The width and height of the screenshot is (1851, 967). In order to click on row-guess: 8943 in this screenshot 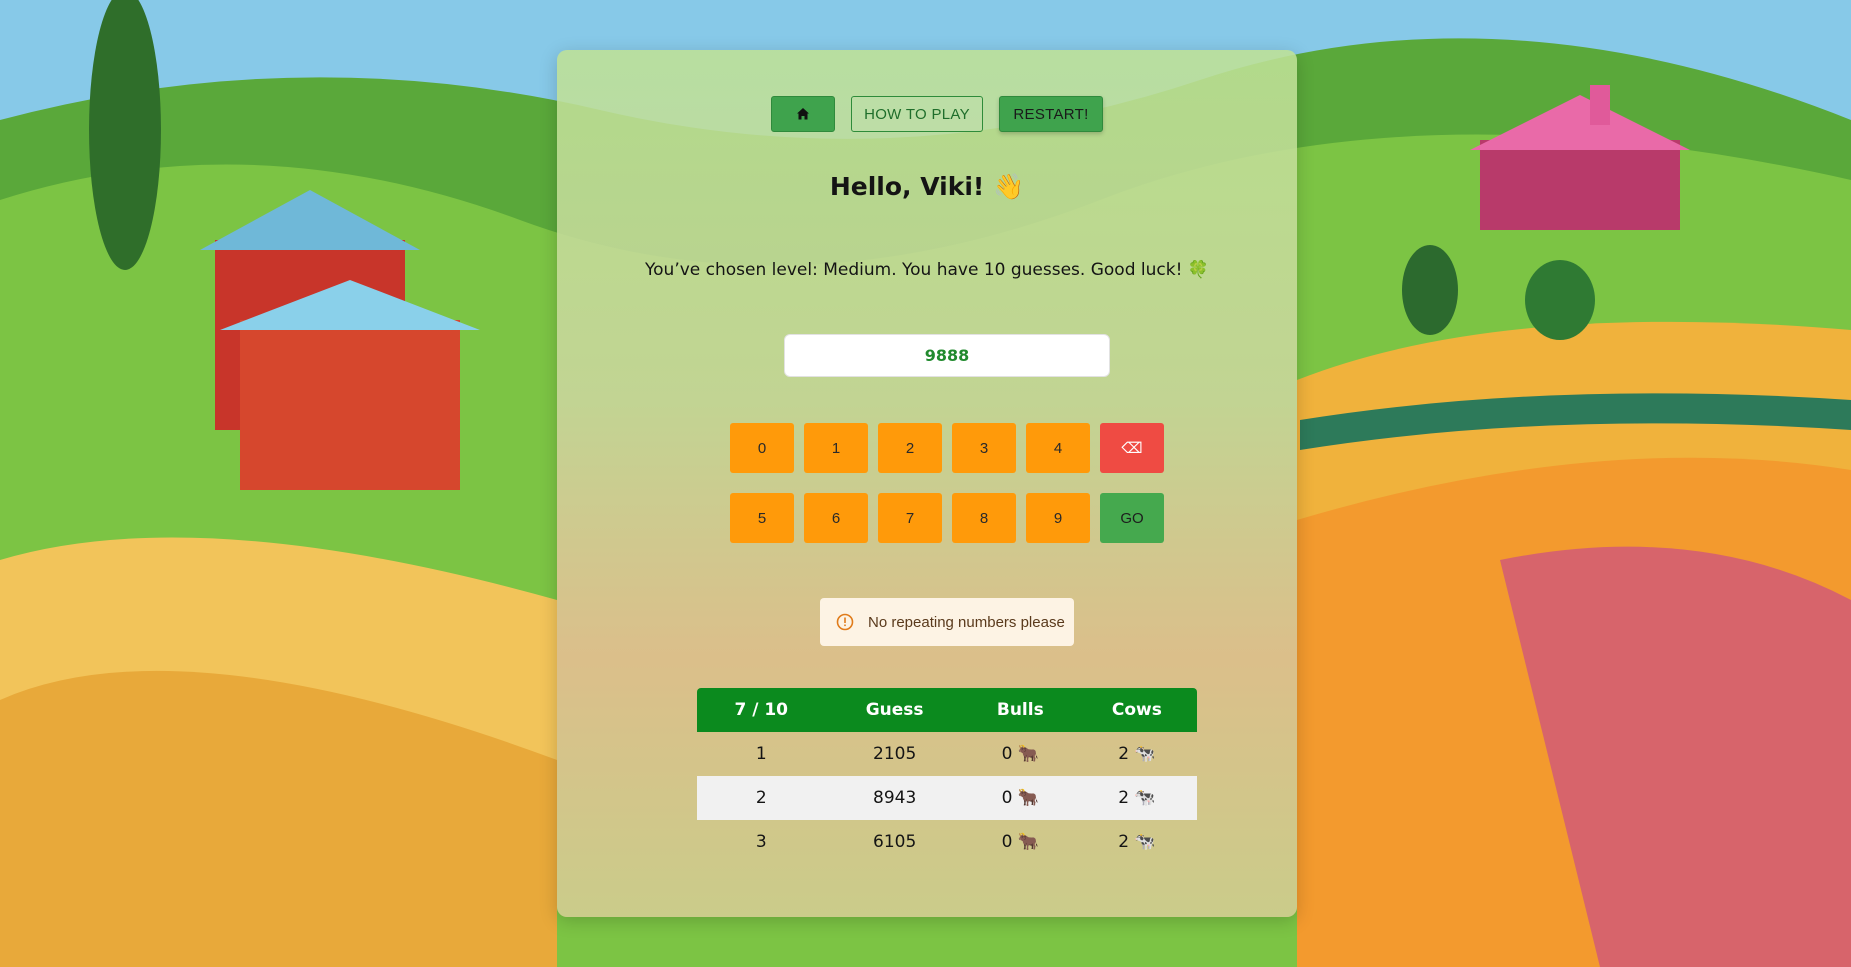, I will do `click(894, 798)`.